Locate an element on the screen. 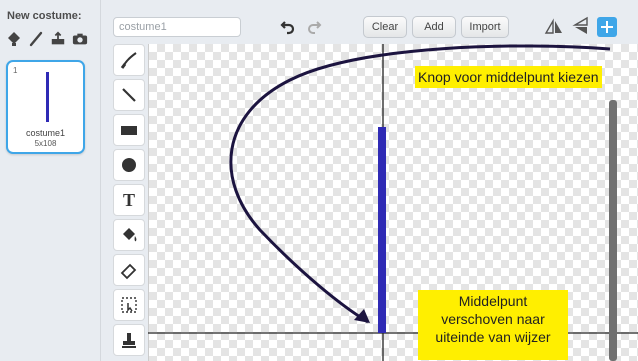  callout-line: Middelpunt is located at coordinates (493, 301).